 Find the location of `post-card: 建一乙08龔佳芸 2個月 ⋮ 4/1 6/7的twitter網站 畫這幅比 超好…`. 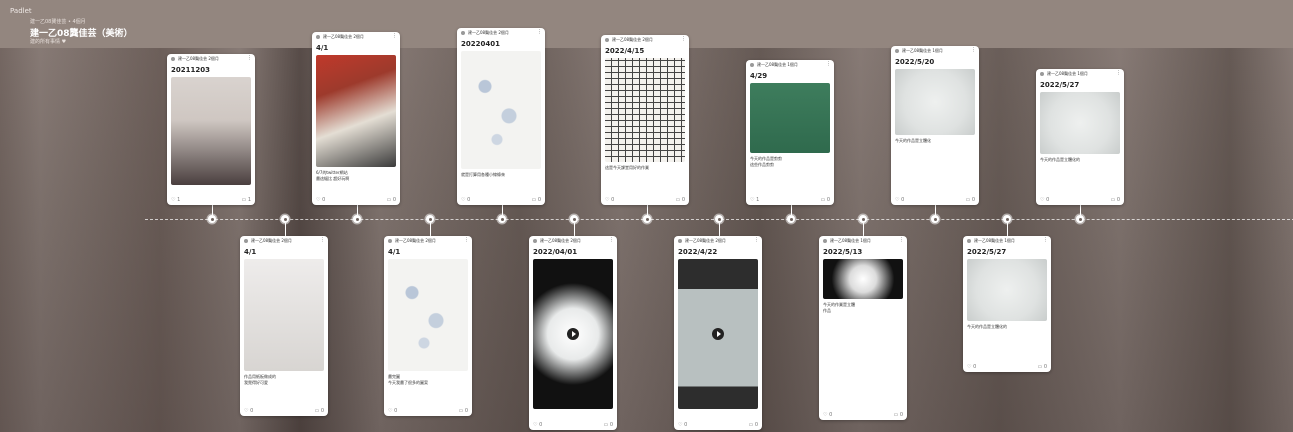

post-card: 建一乙08龔佳芸 2個月 ⋮ 4/1 6/7的twitter網站 畫這幅比 超好… is located at coordinates (356, 118).